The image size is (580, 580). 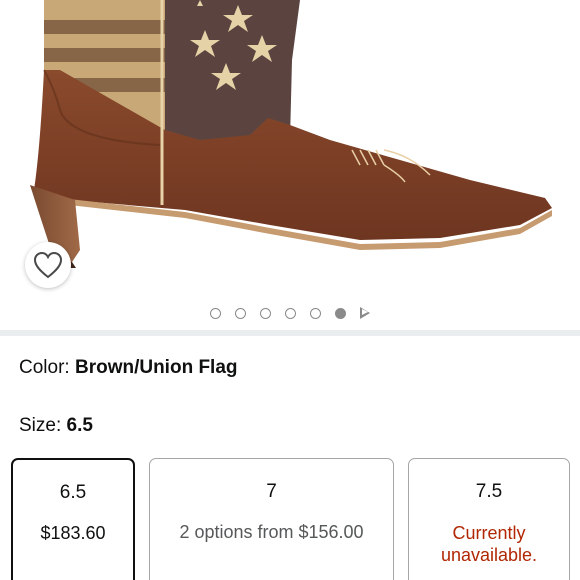 What do you see at coordinates (489, 544) in the screenshot?
I see `size-option-availability: Currently unavailable.` at bounding box center [489, 544].